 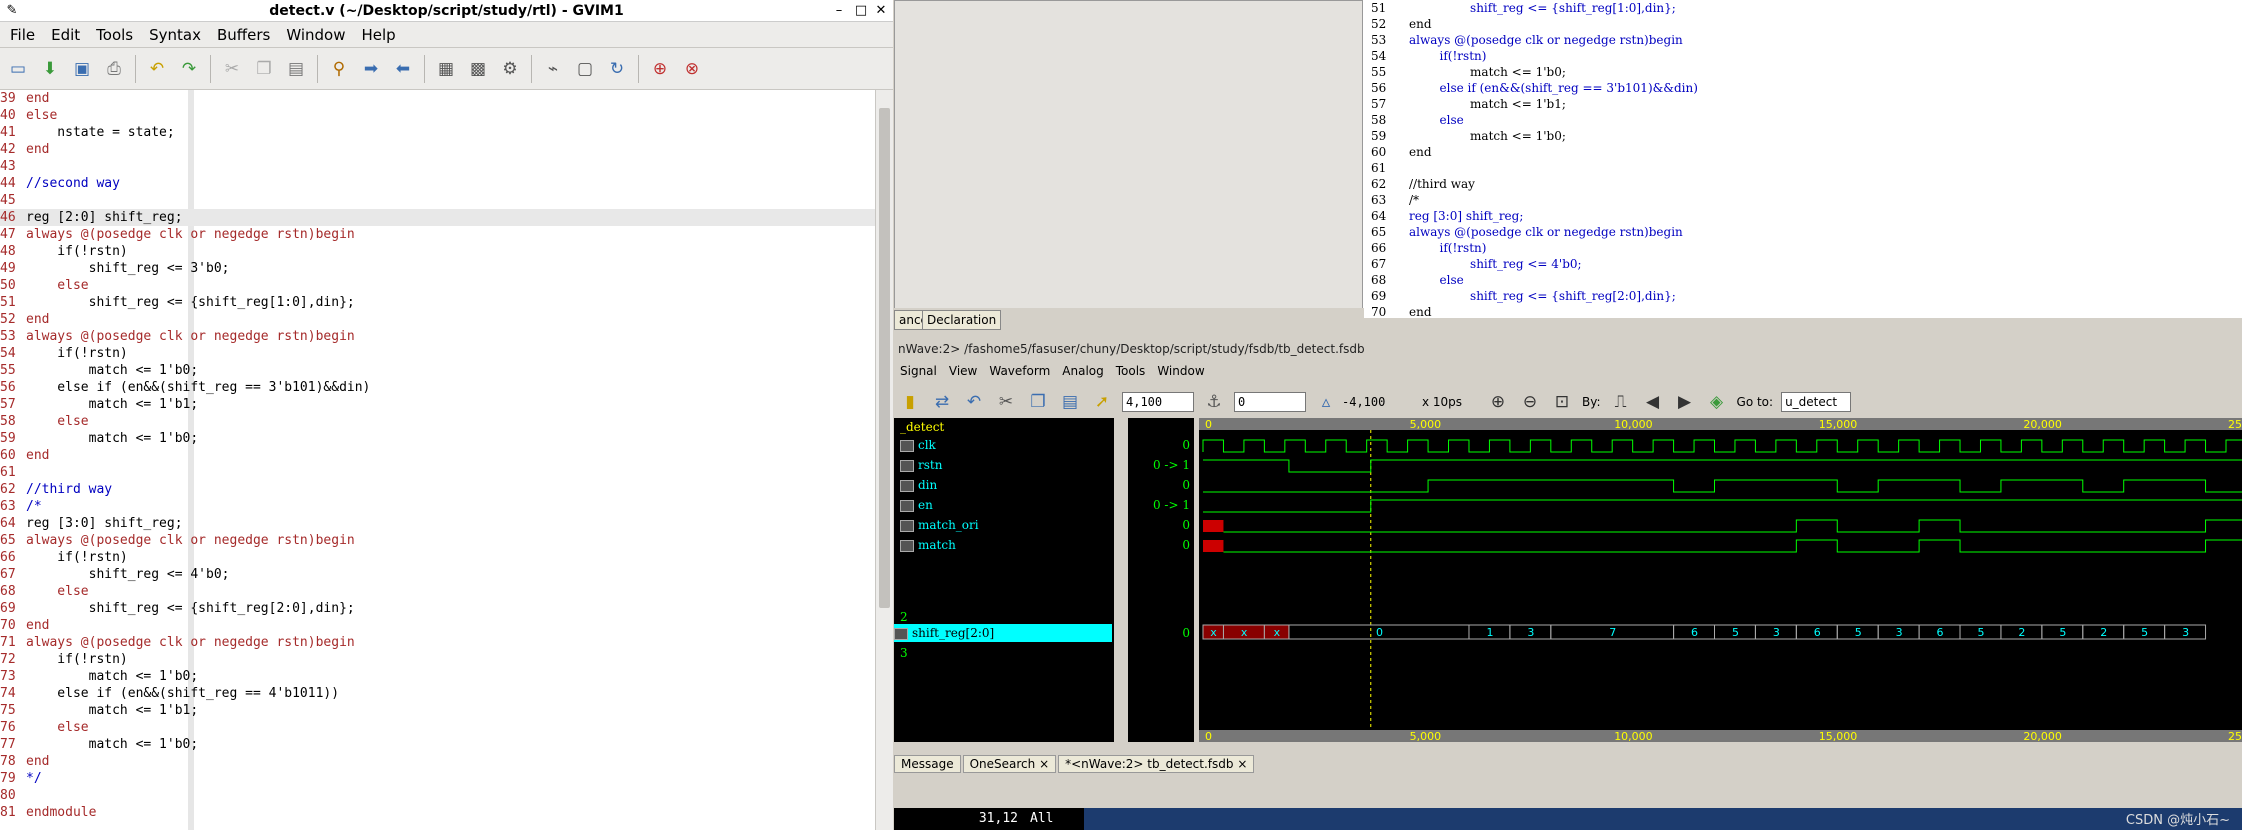 I want to click on source-line: 67 shift_reg <= 4'b0;, so click(x=1476, y=264).